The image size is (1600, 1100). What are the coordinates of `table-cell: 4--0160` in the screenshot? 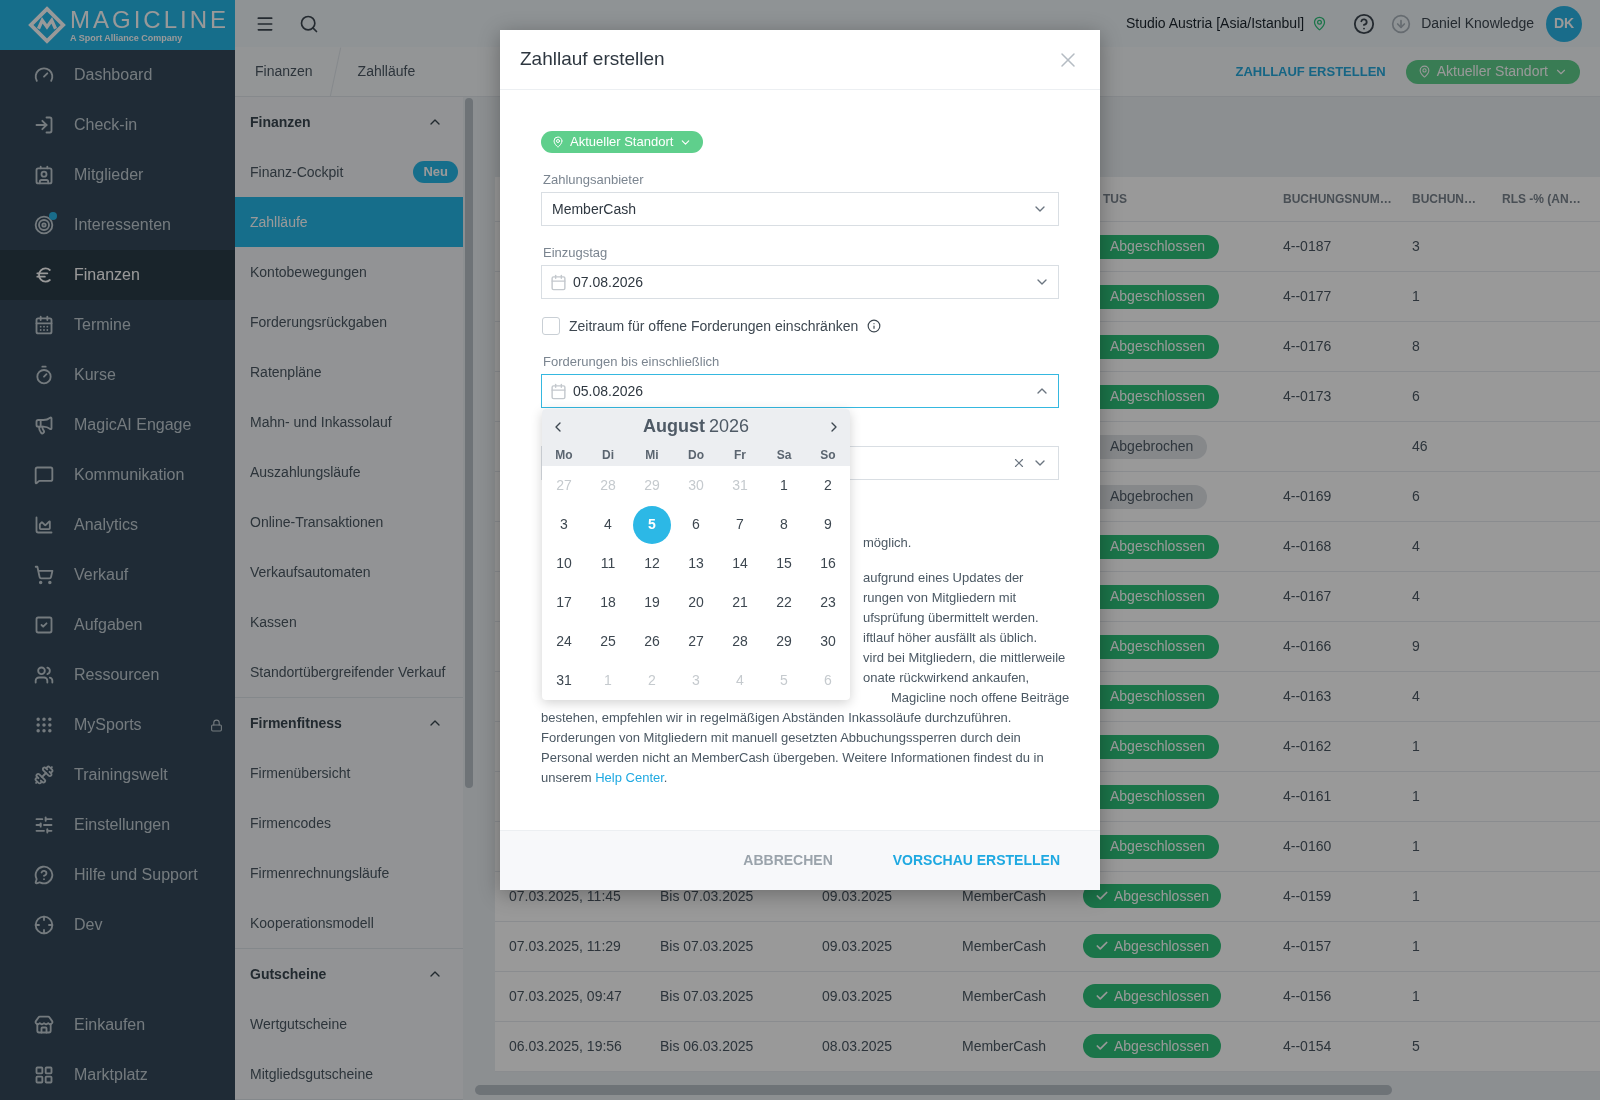 It's located at (1307, 846).